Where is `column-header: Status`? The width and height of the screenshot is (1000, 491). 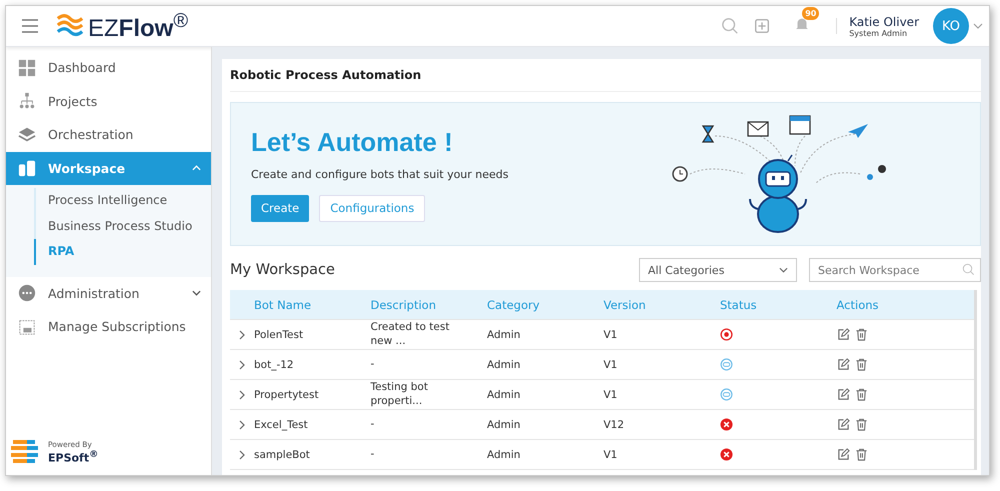
column-header: Status is located at coordinates (739, 305).